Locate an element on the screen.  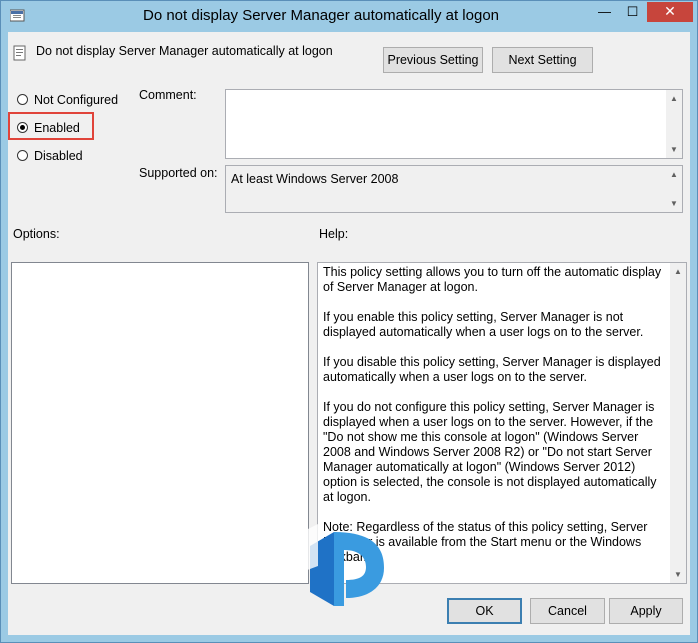
ok-button: OK is located at coordinates (484, 611).